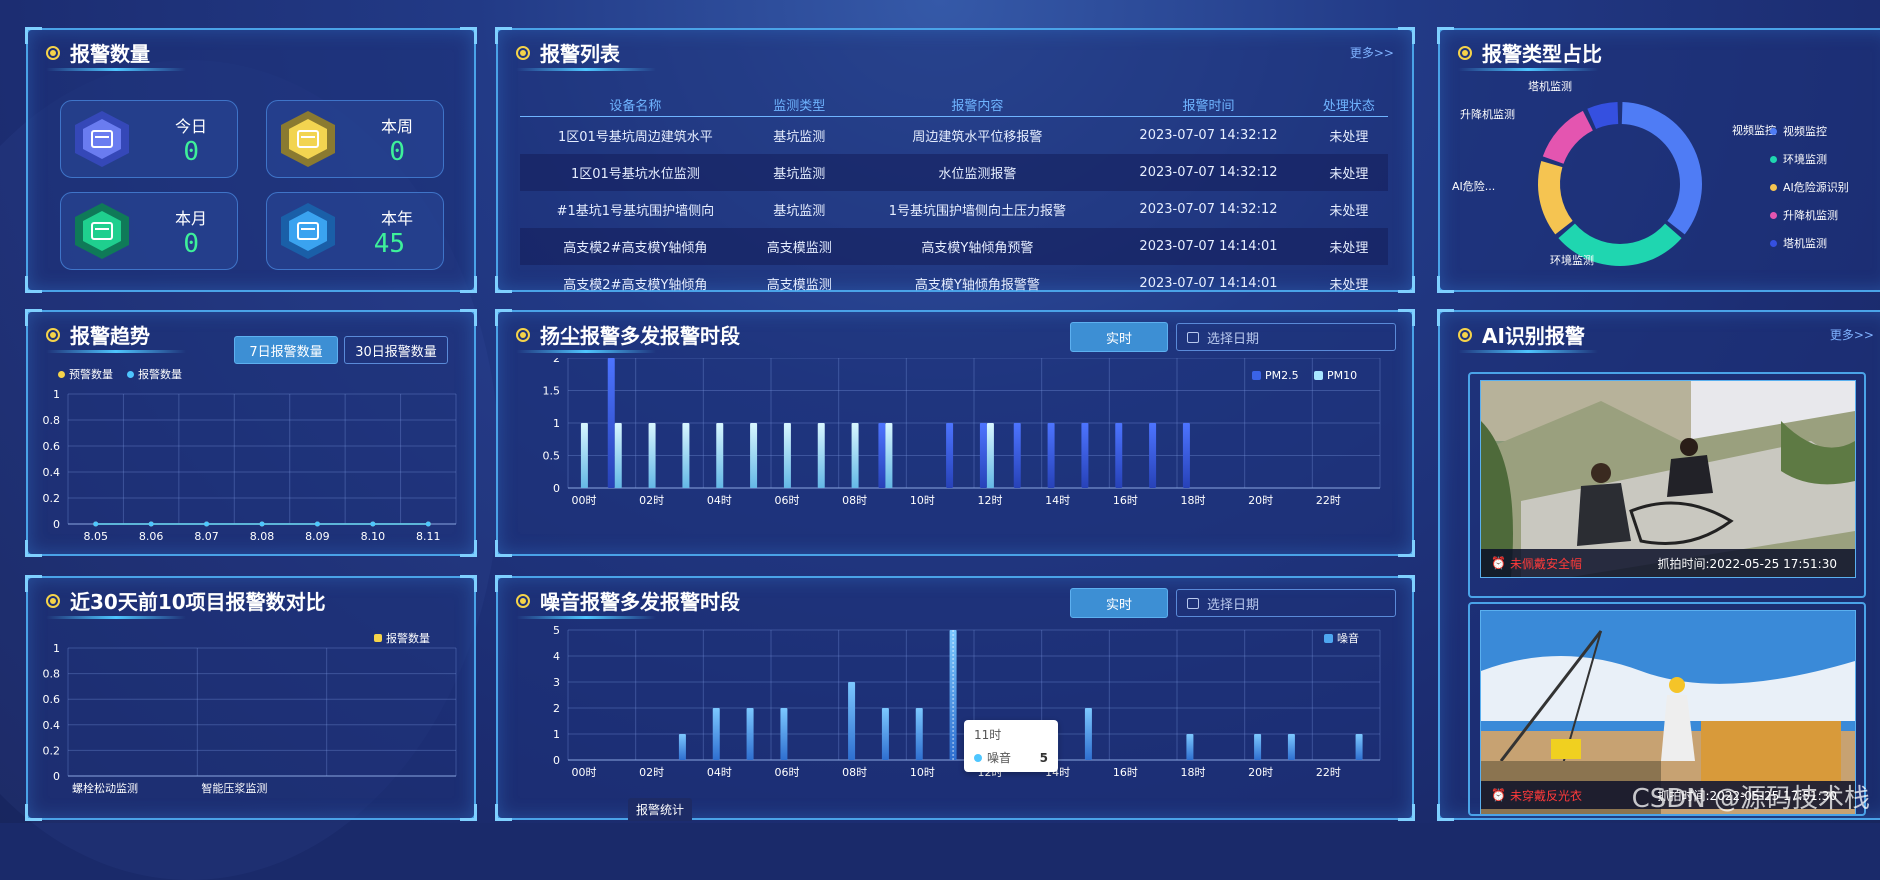  Describe the element at coordinates (1291, 747) in the screenshot. I see `bar-噪音-21时` at that location.